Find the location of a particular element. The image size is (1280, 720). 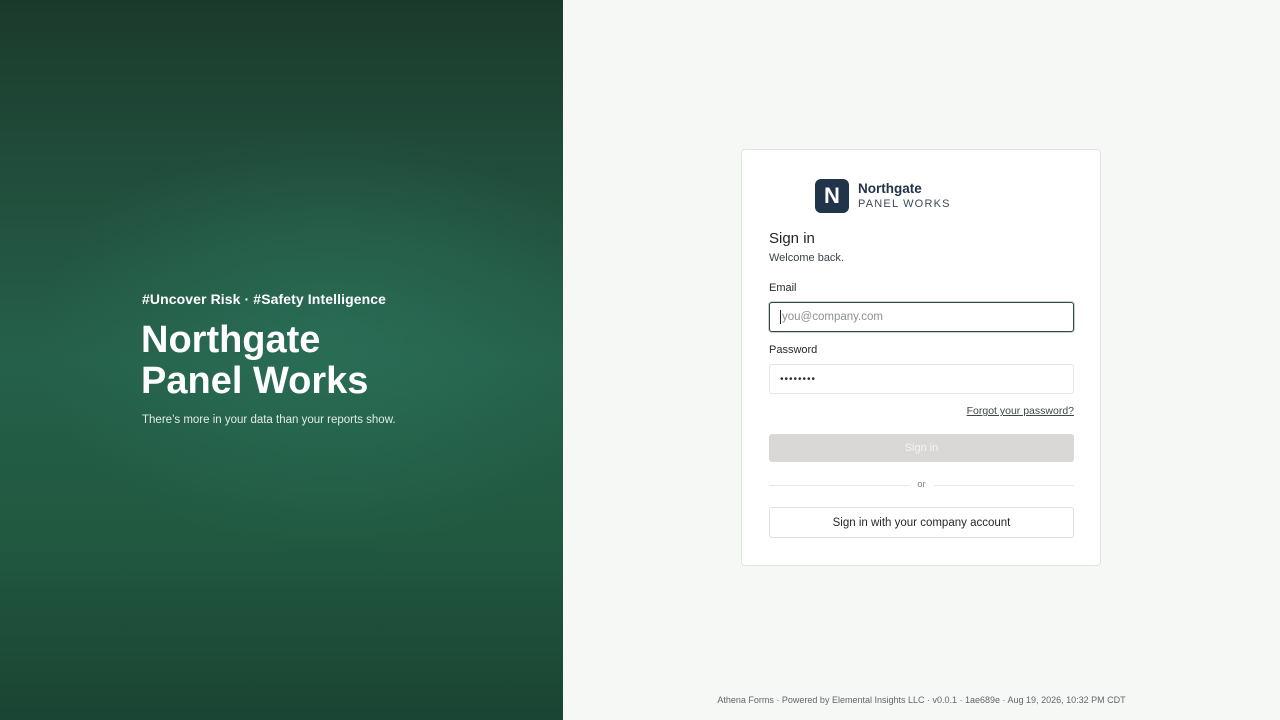

password-field: •••••••• is located at coordinates (921, 379).